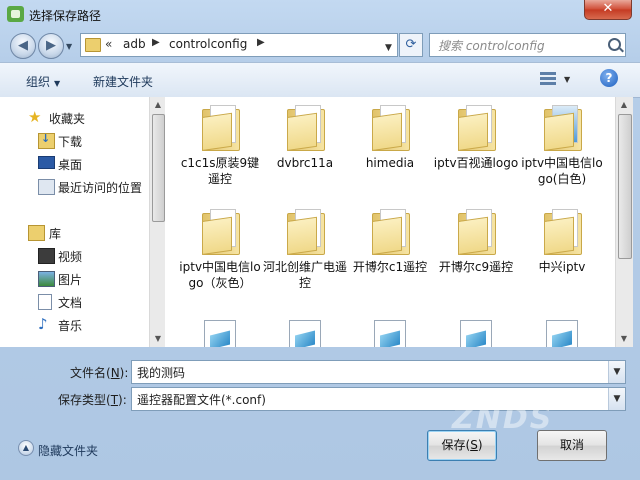 The image size is (640, 480). I want to click on refresh-button: ⟳, so click(411, 45).